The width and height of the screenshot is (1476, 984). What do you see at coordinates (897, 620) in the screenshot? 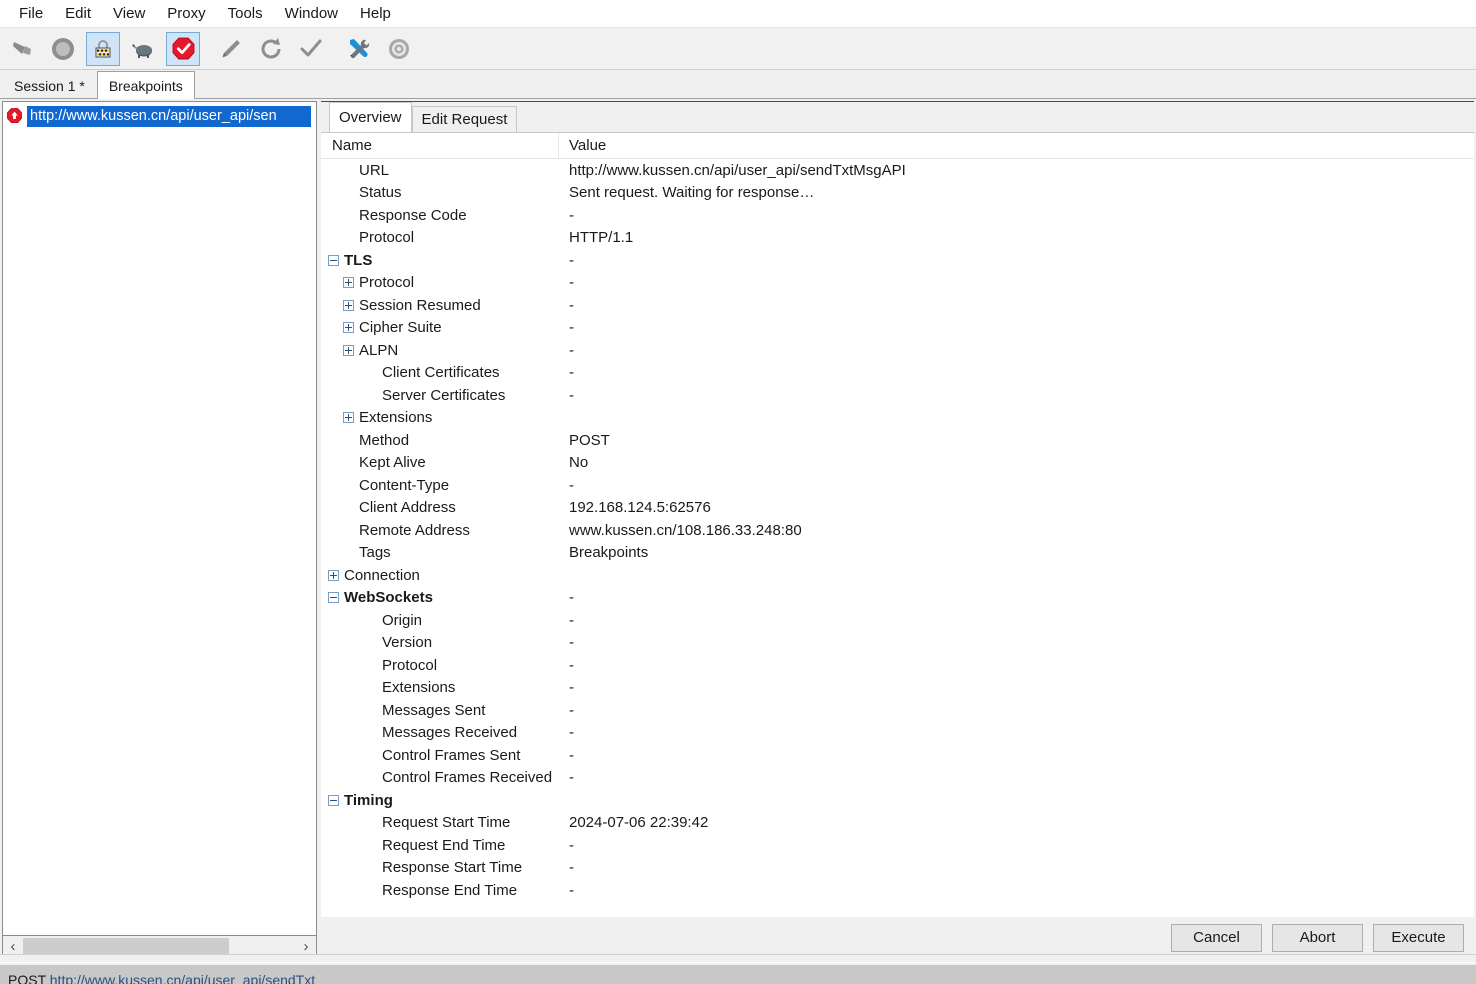
I see `table-row: Origin -` at bounding box center [897, 620].